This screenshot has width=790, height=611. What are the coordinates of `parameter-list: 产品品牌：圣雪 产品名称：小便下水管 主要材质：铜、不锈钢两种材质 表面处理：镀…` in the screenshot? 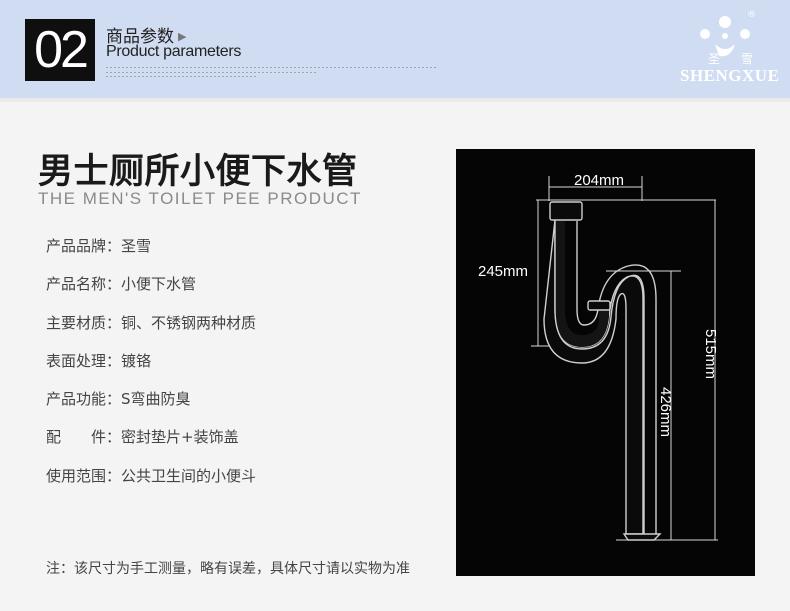 It's located at (151, 369).